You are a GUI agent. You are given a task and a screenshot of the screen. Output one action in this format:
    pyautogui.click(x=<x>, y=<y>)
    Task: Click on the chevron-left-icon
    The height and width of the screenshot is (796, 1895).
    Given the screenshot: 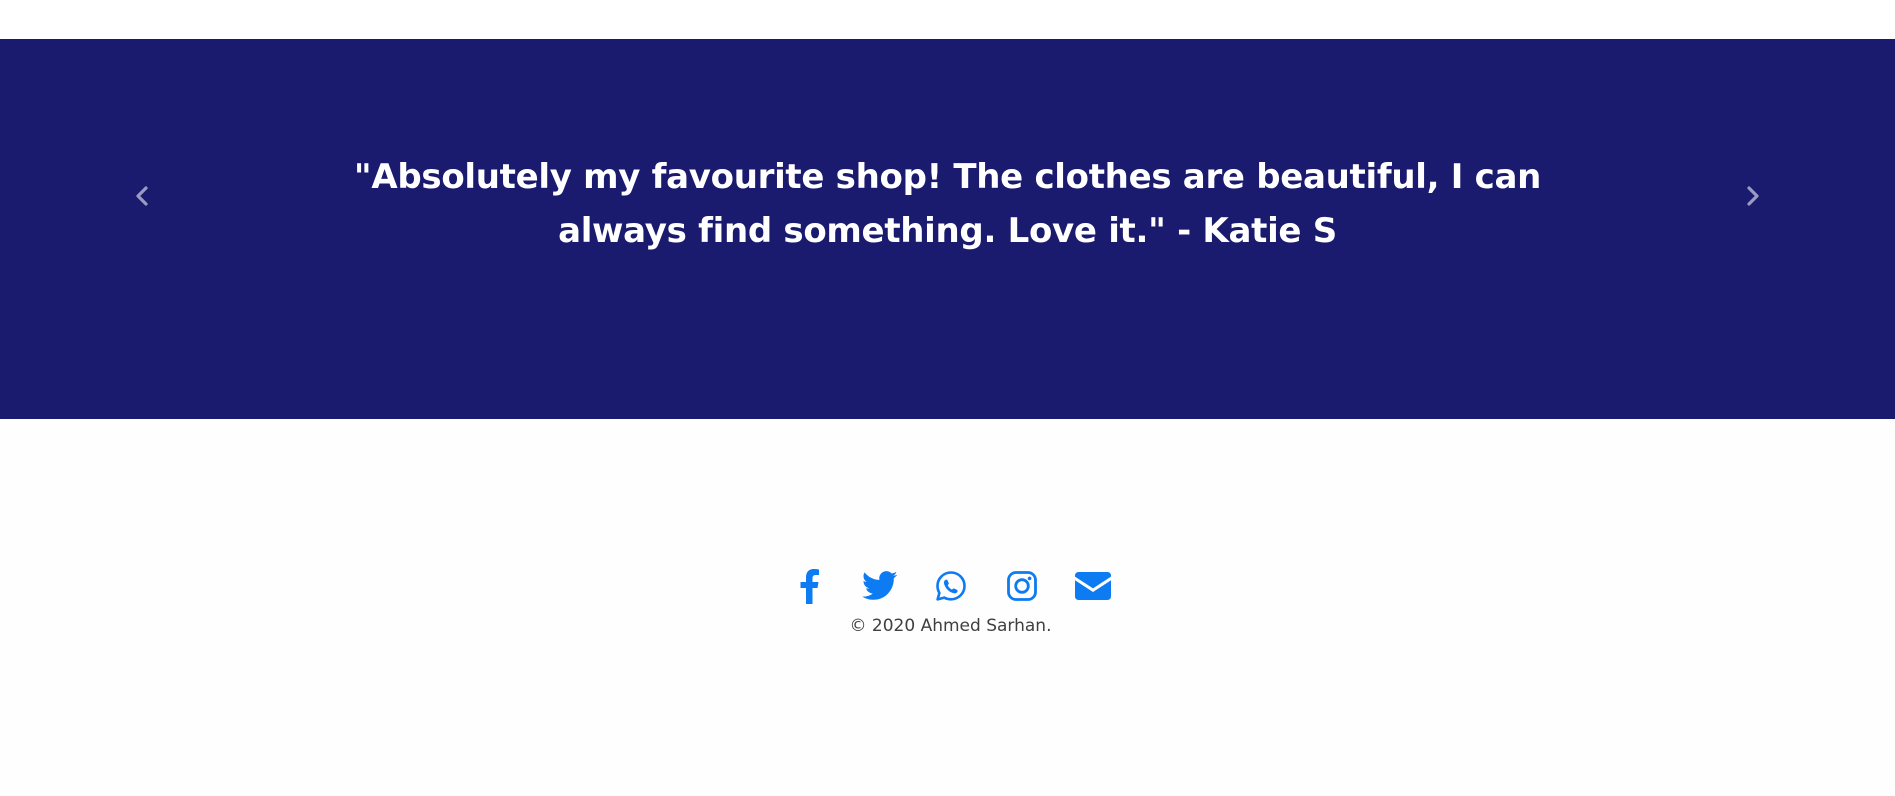 What is the action you would take?
    pyautogui.click(x=142, y=196)
    